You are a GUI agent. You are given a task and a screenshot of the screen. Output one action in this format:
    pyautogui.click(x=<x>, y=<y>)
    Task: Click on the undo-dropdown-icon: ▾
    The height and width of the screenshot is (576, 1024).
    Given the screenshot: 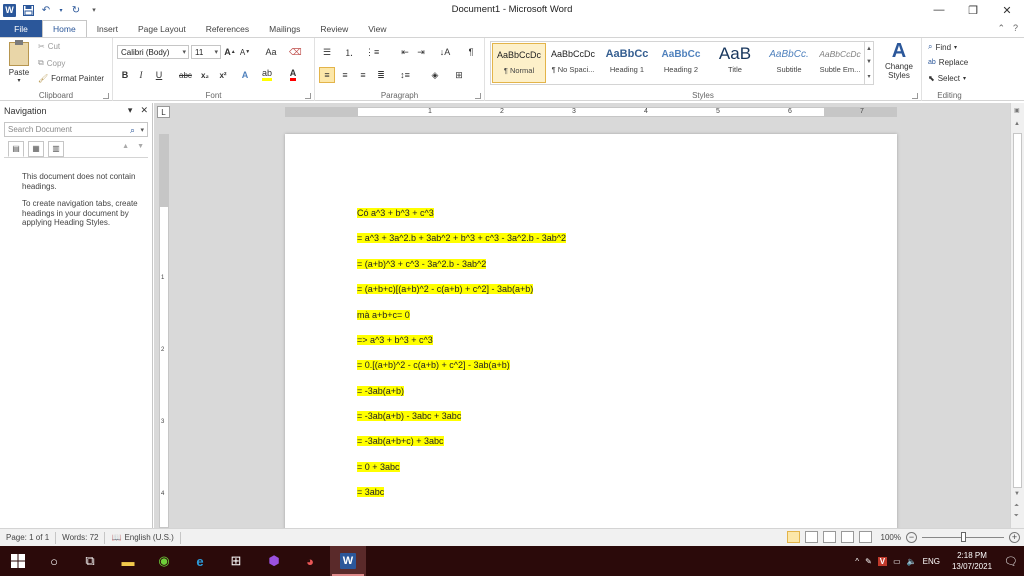 What is the action you would take?
    pyautogui.click(x=61, y=10)
    